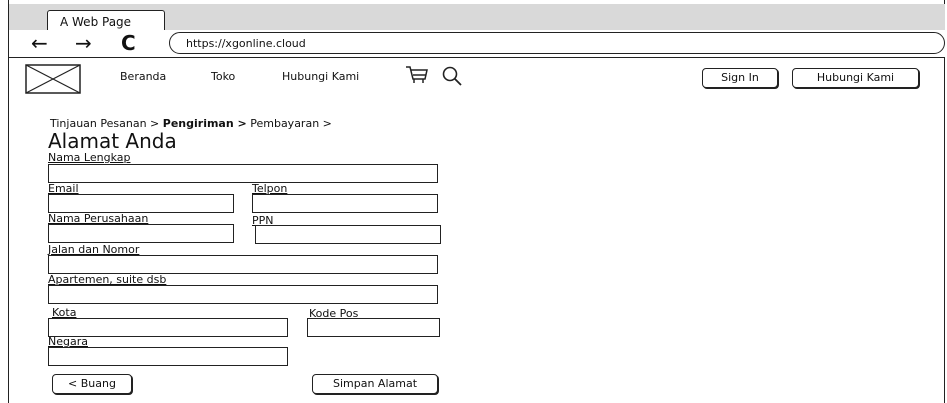  What do you see at coordinates (141, 233) in the screenshot?
I see `company-field` at bounding box center [141, 233].